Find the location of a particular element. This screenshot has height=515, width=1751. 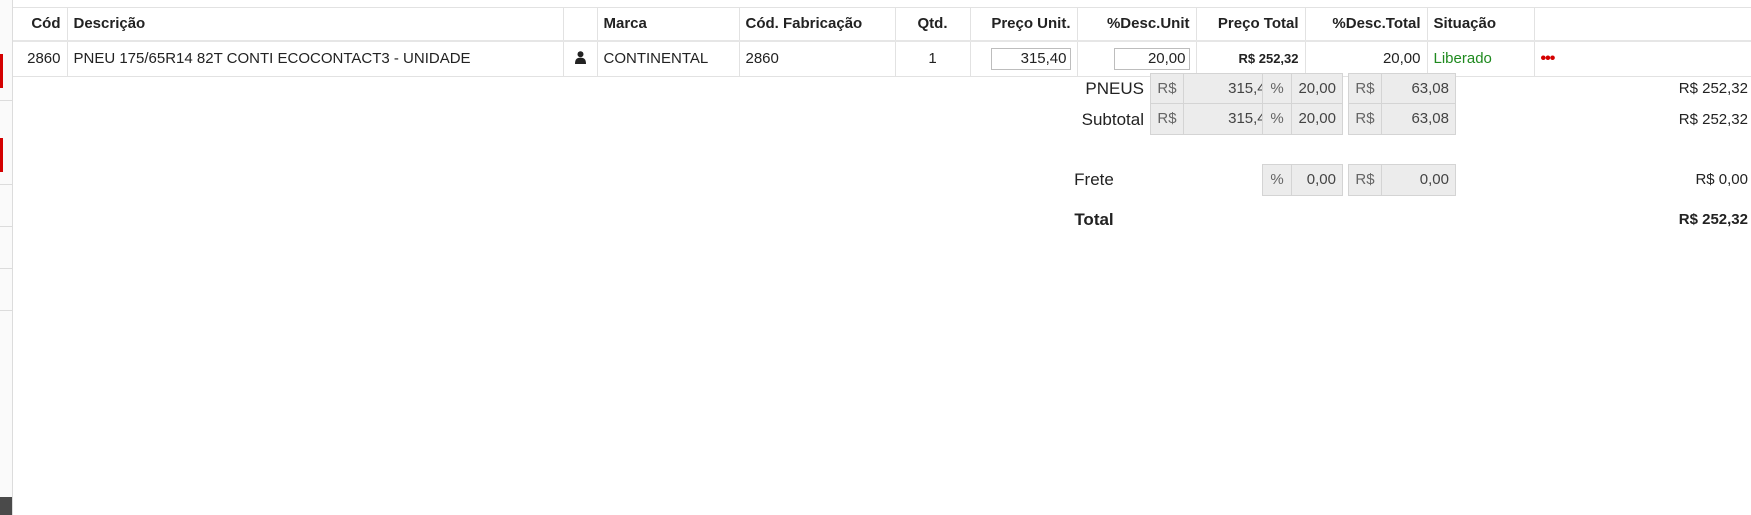

subtotal-desconto-value: 63,08 is located at coordinates (1430, 118).